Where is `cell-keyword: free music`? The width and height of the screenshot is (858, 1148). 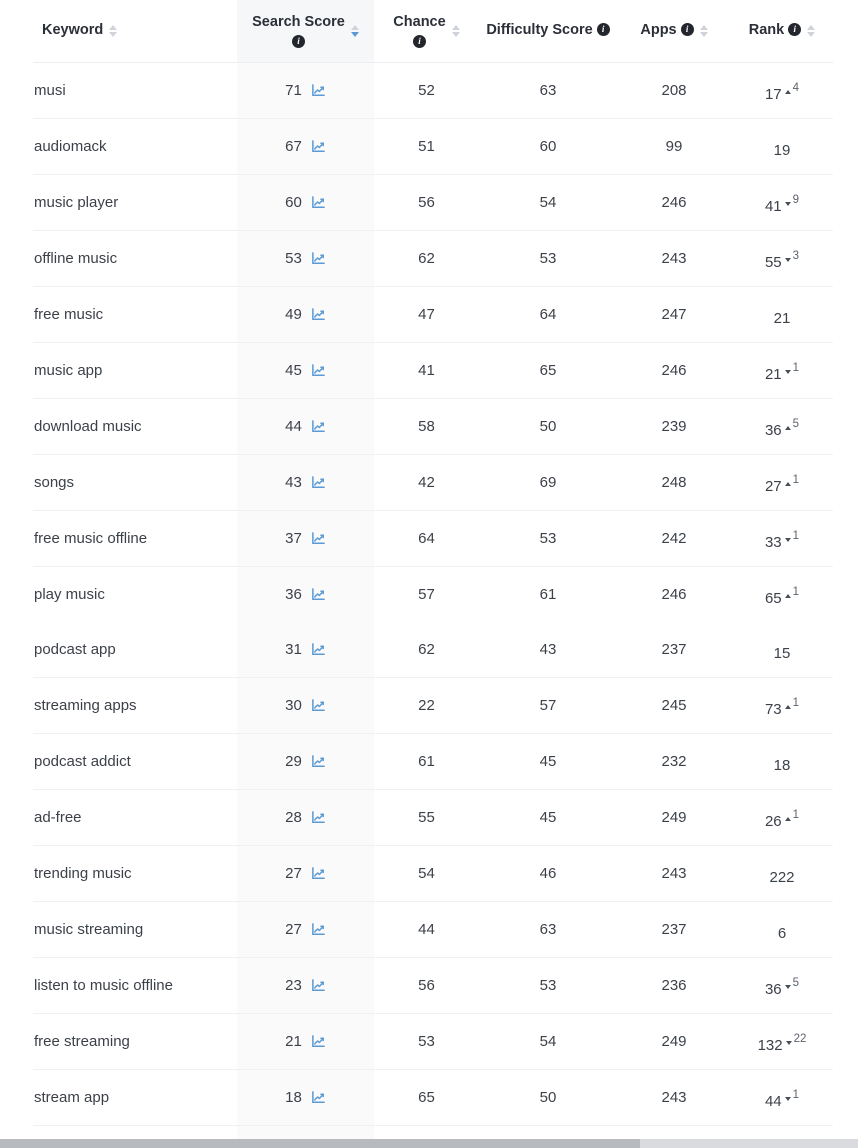
cell-keyword: free music is located at coordinates (135, 314).